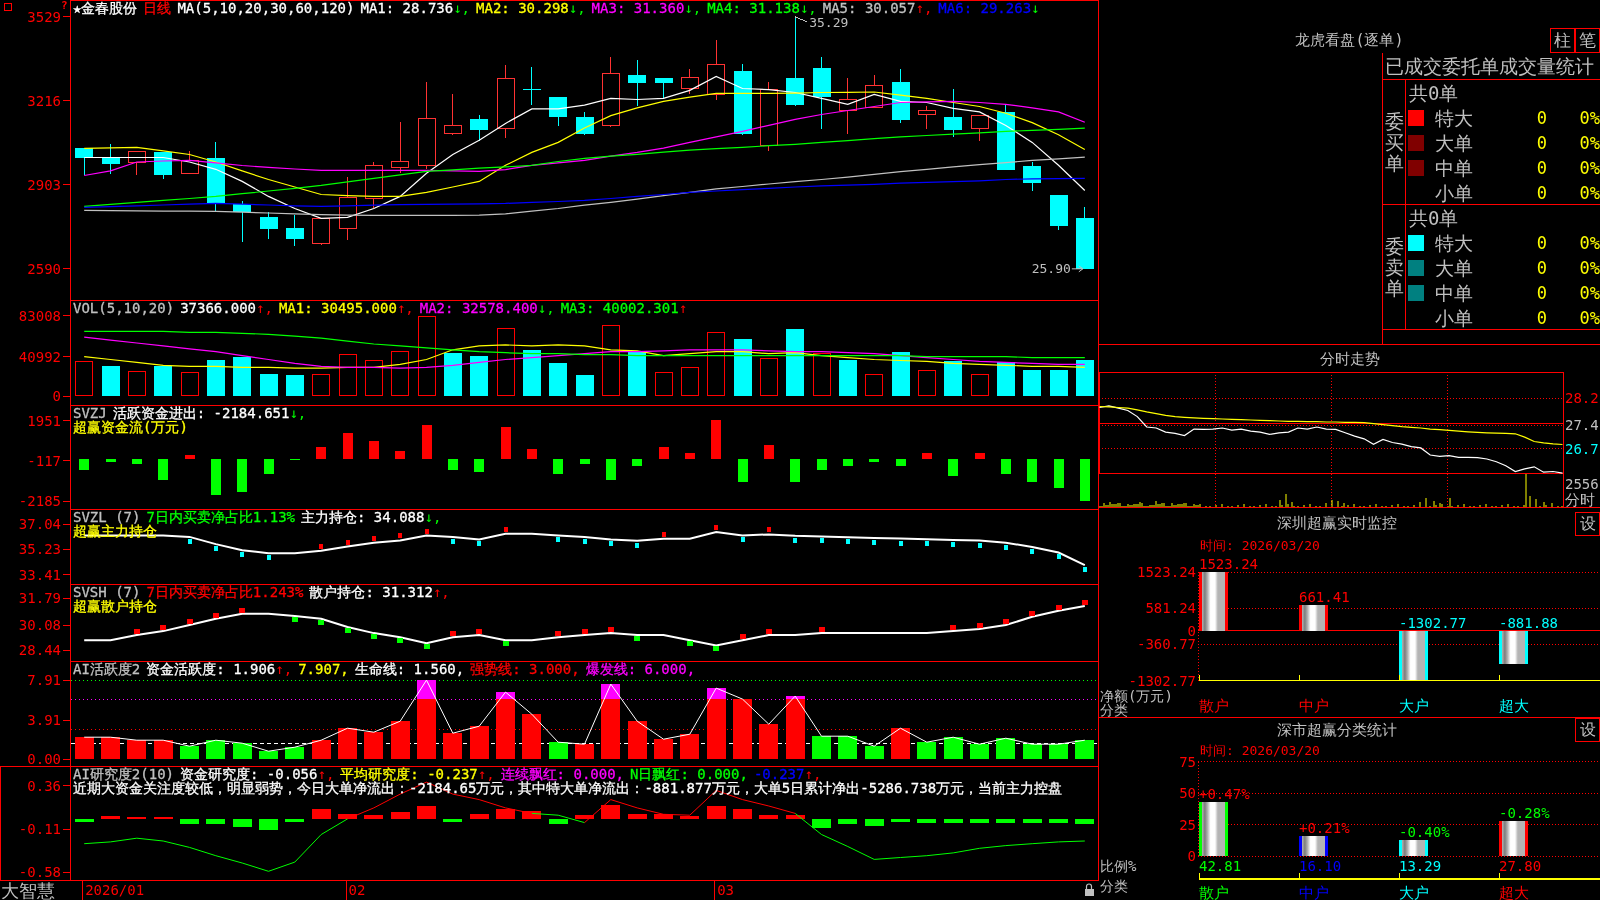  What do you see at coordinates (130, 427) in the screenshot?
I see `indicator-caption: 超赢资金流(万元)` at bounding box center [130, 427].